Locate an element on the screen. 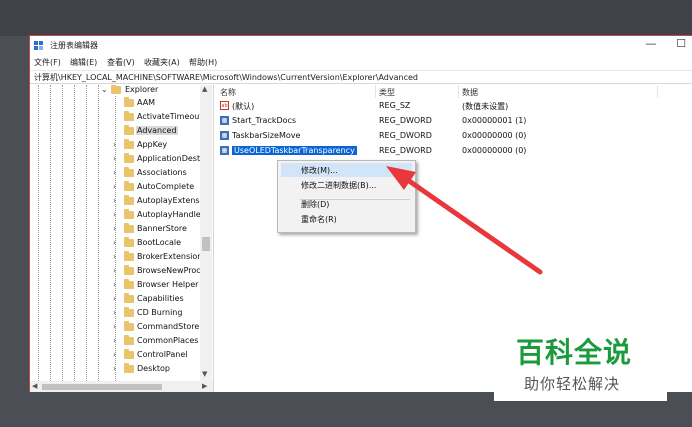 This screenshot has height=427, width=692. watermark-badge: 百科全说 助你轻松解决 is located at coordinates (580, 363).